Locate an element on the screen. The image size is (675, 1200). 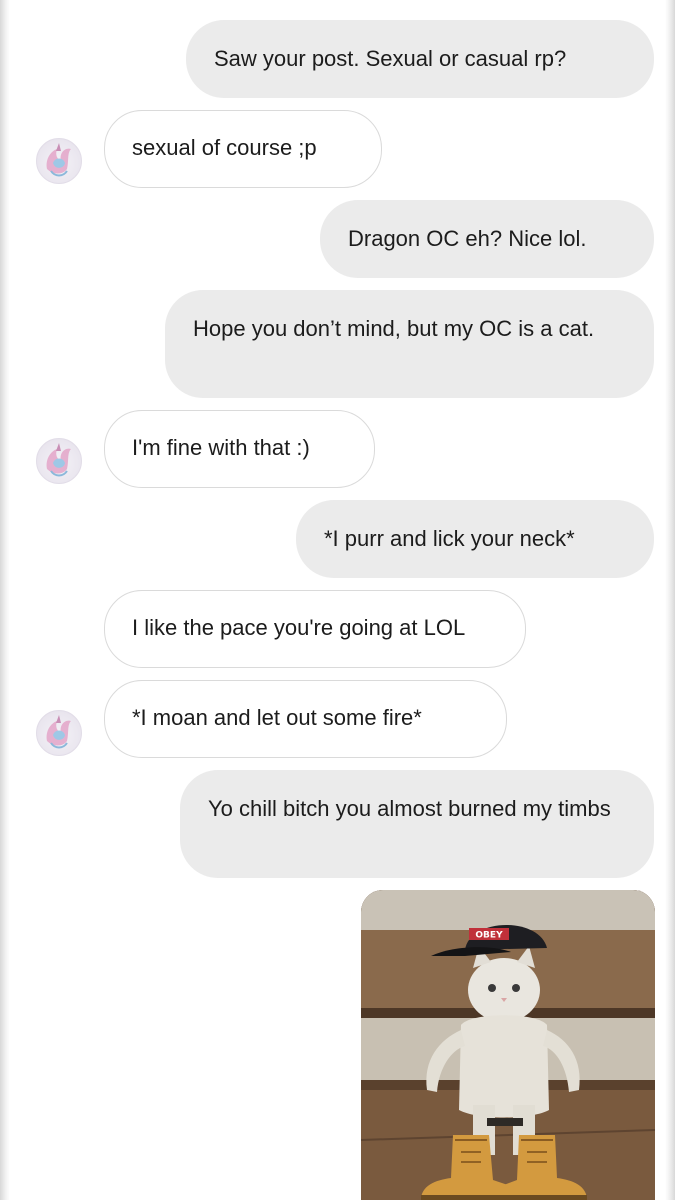
photo-attachment: OBEY is located at coordinates (508, 1045).